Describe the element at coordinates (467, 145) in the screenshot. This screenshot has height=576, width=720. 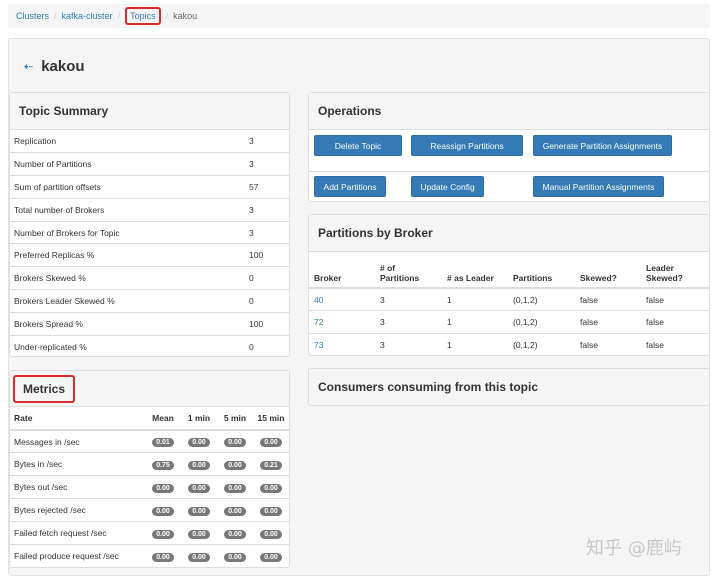
I see `reassign-partitions-button: Reassign Partitions` at that location.